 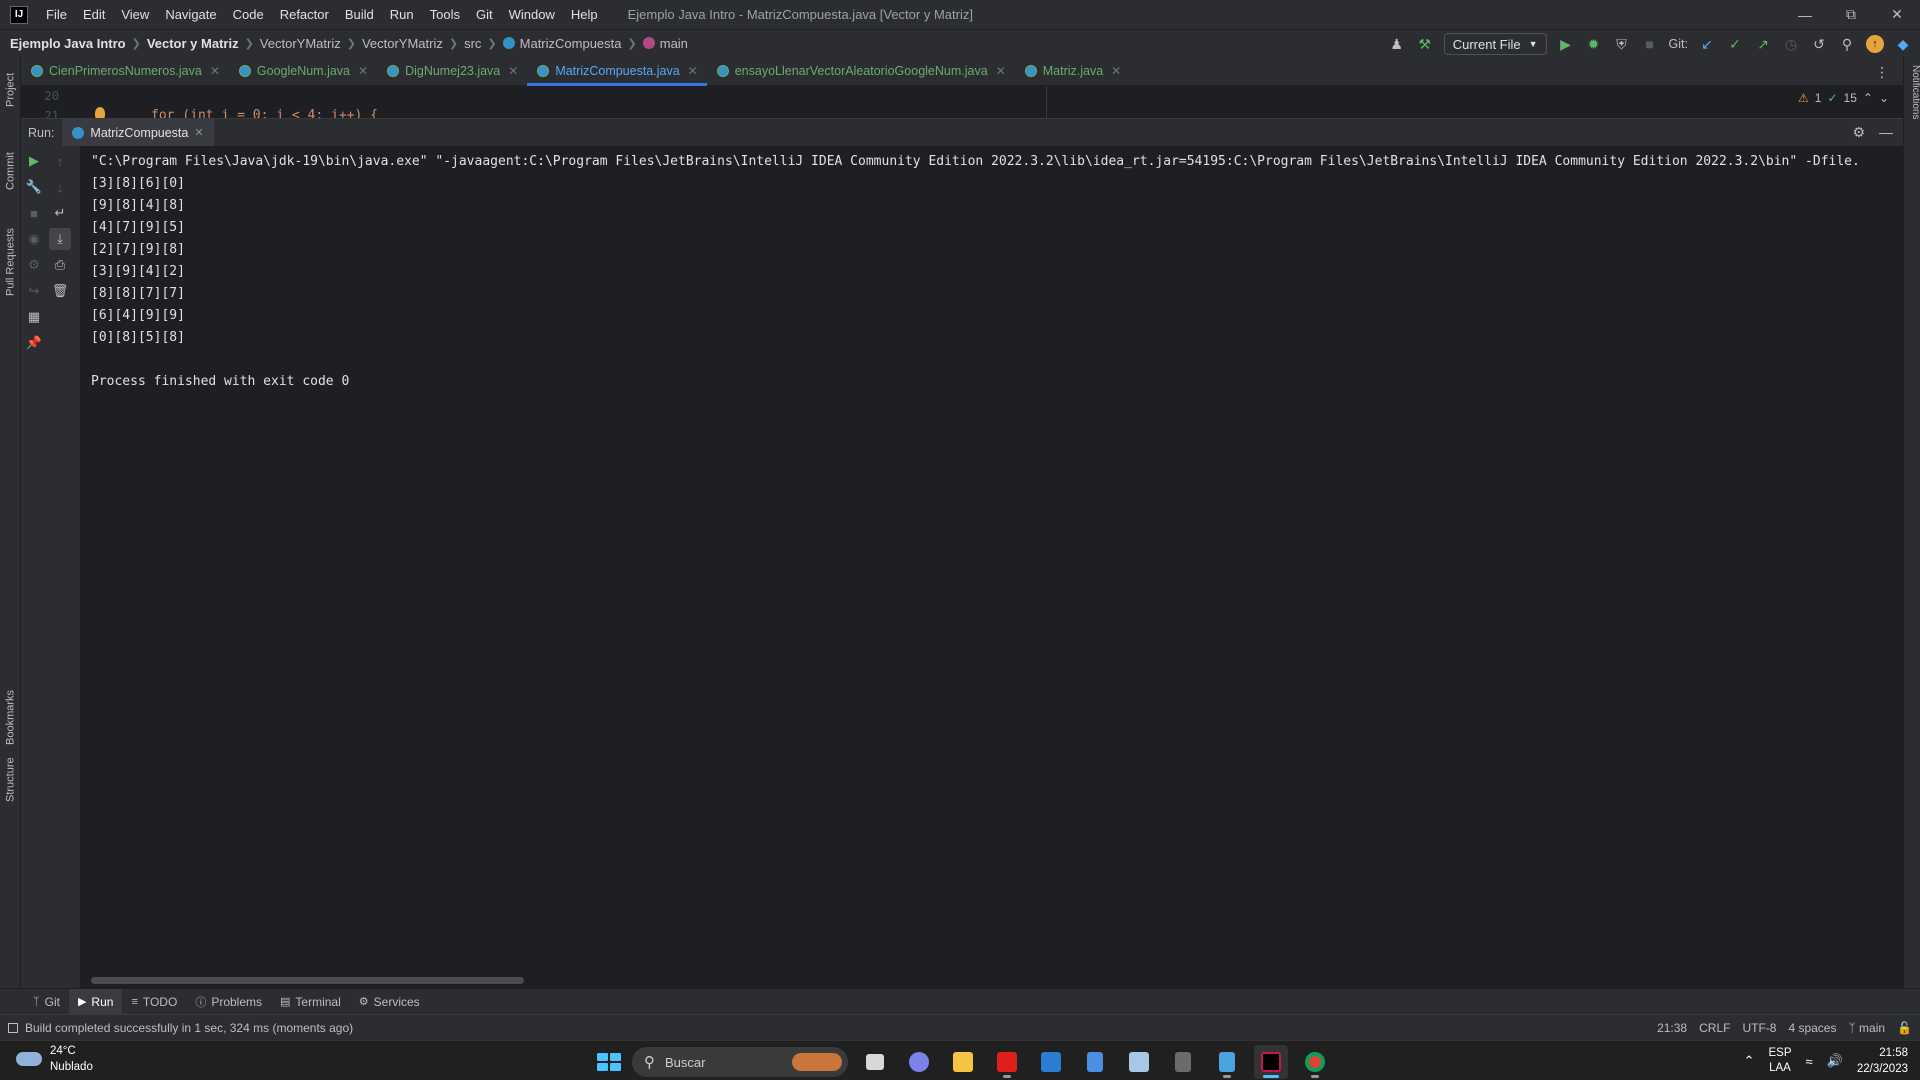 What do you see at coordinates (303, 71) in the screenshot?
I see `editor-tab: GoogleNum.java ✕` at bounding box center [303, 71].